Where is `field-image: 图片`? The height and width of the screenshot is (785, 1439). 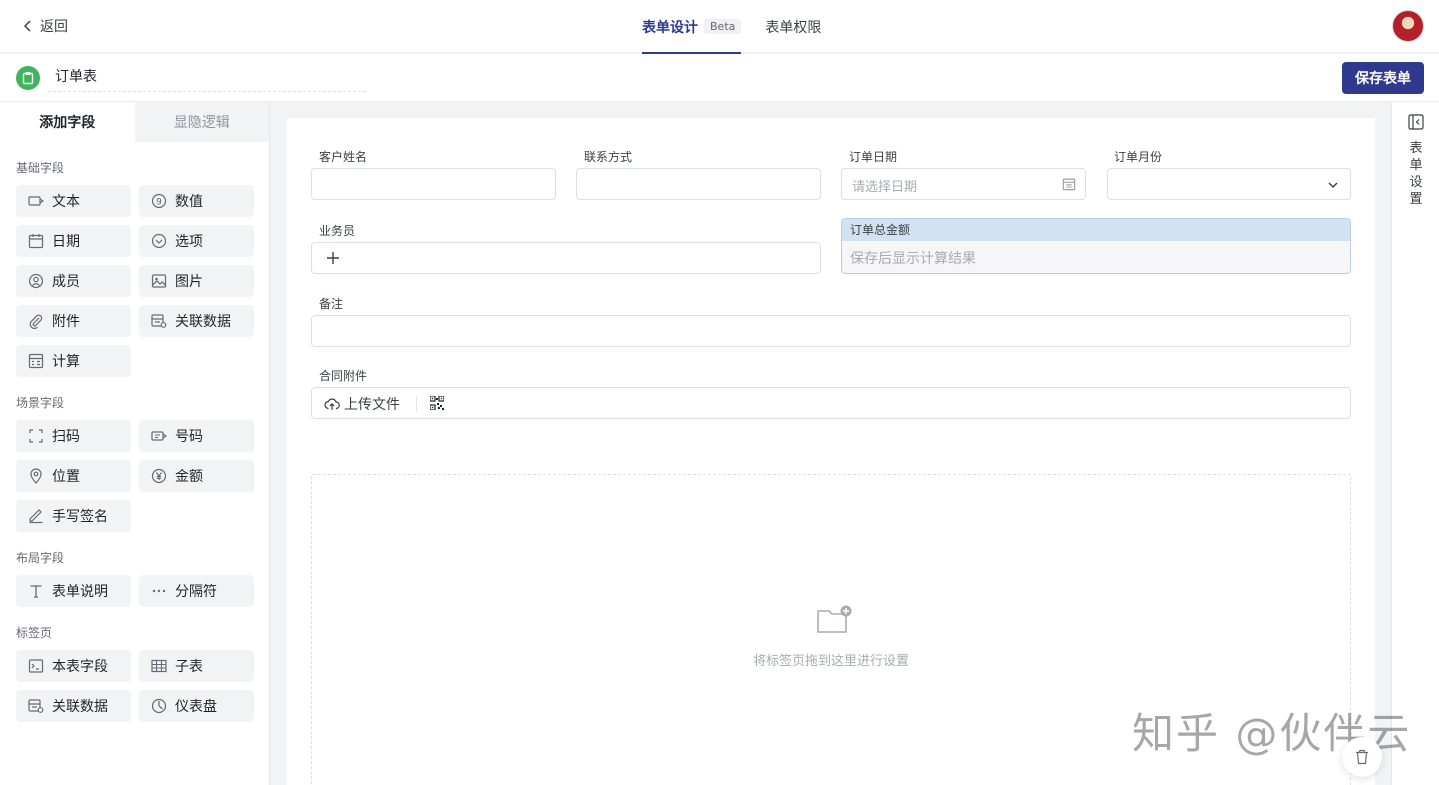
field-image: 图片 is located at coordinates (196, 281).